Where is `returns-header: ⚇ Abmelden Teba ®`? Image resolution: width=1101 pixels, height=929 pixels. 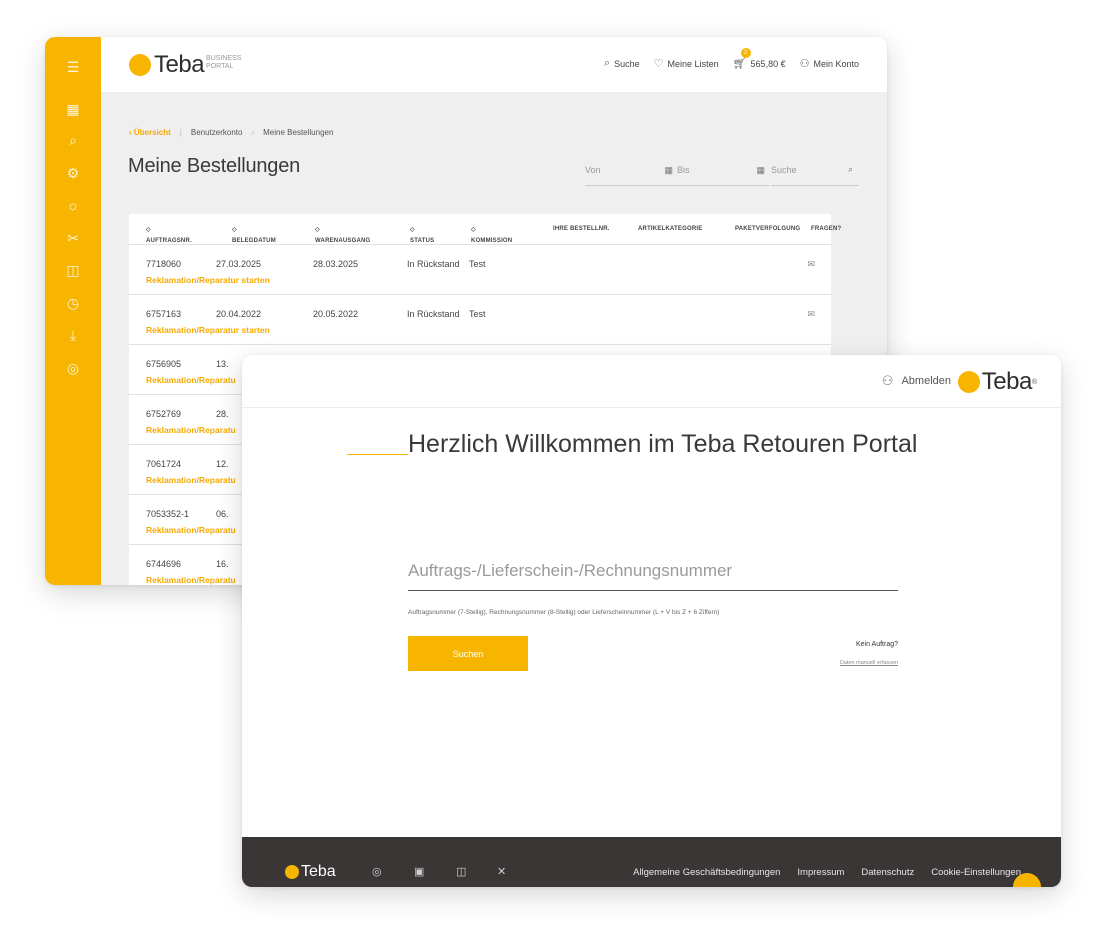
returns-header: ⚇ Abmelden Teba ® is located at coordinates (651, 381).